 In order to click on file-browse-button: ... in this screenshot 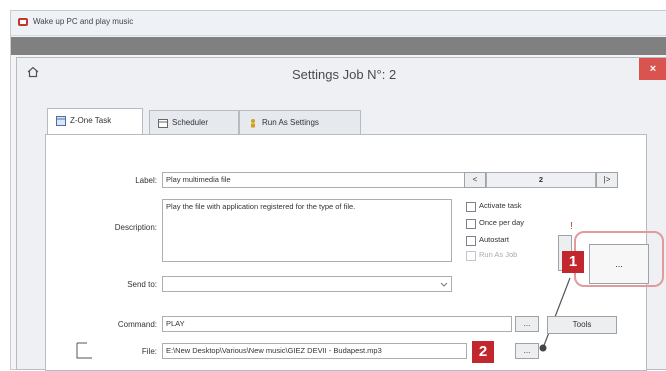, I will do `click(527, 351)`.